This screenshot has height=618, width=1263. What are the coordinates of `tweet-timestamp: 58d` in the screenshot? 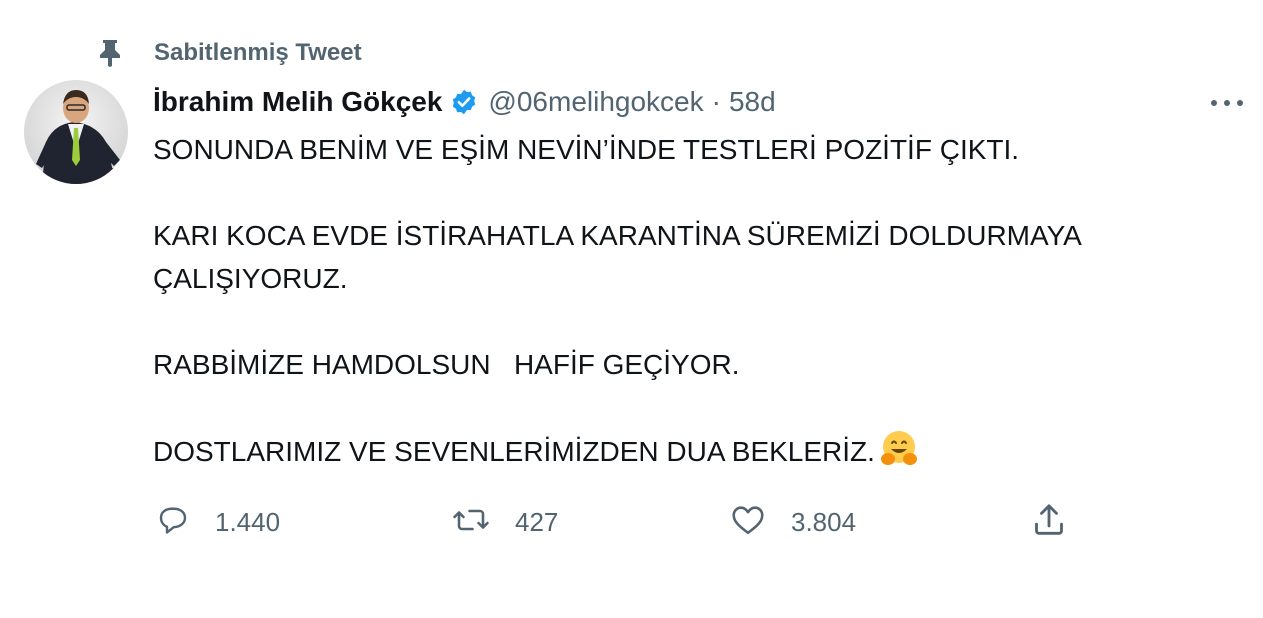 It's located at (752, 102).